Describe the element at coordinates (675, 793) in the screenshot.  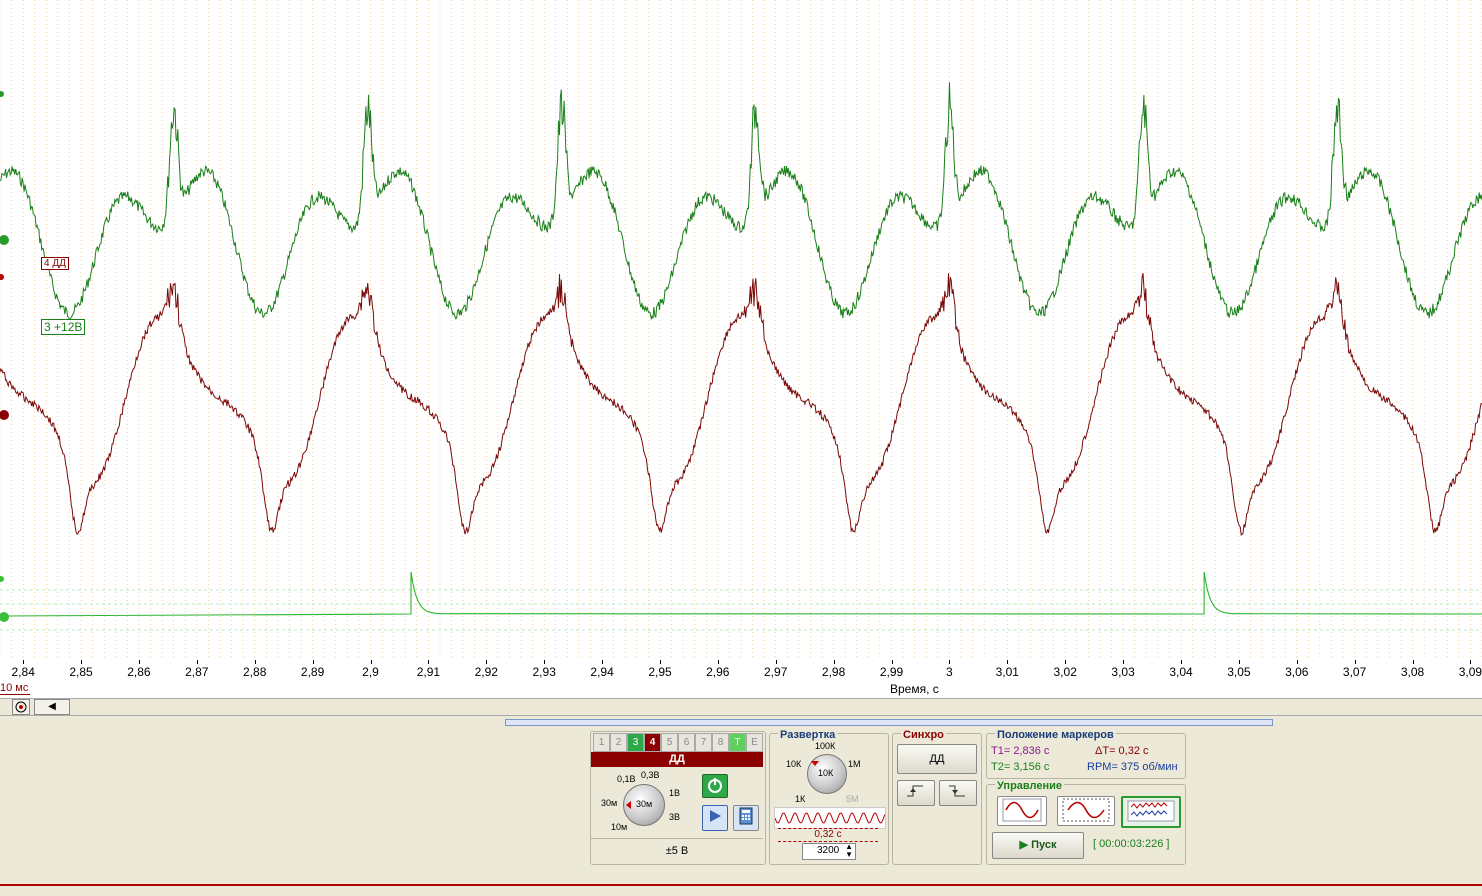
I see `range-label-1v: 1В` at that location.